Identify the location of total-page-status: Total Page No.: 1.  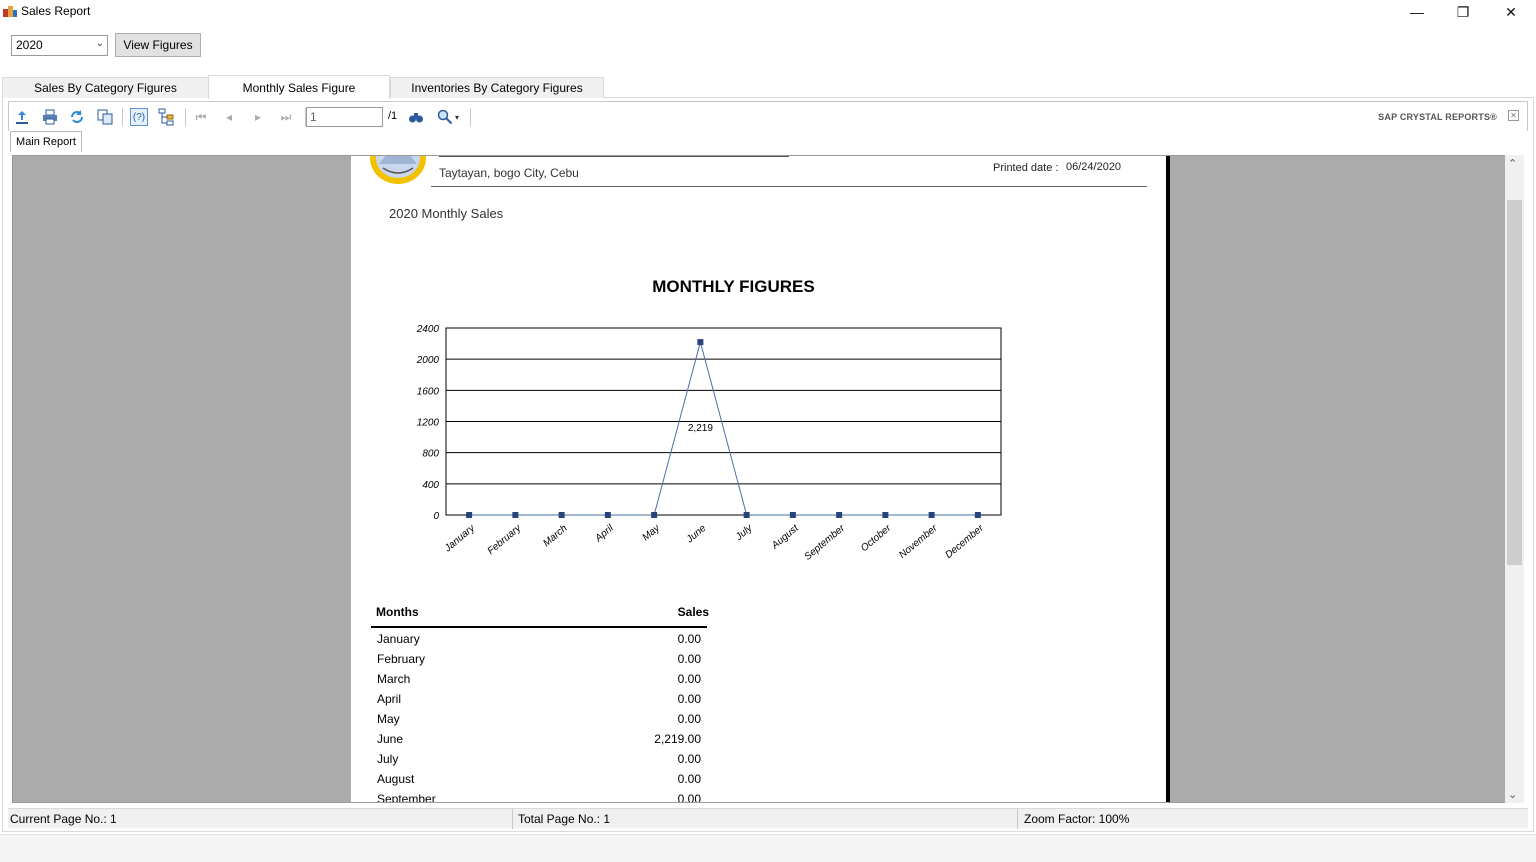
(564, 819).